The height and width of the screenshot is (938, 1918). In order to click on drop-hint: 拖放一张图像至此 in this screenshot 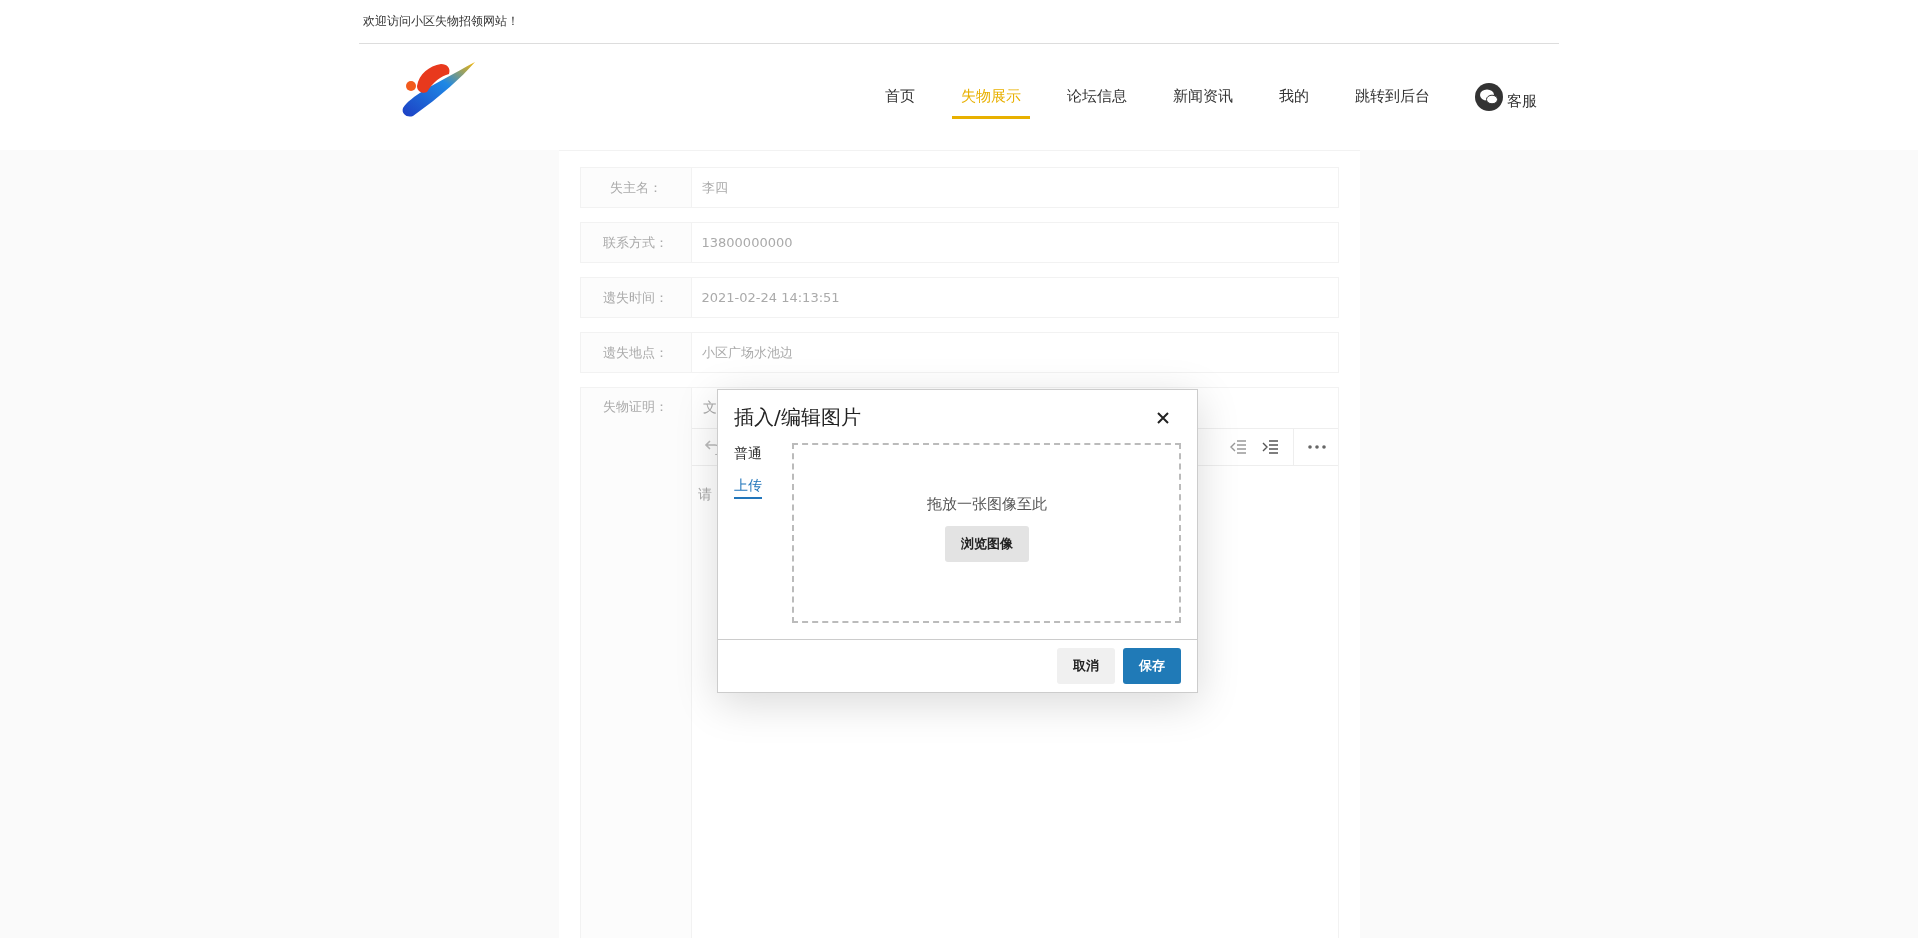, I will do `click(986, 504)`.